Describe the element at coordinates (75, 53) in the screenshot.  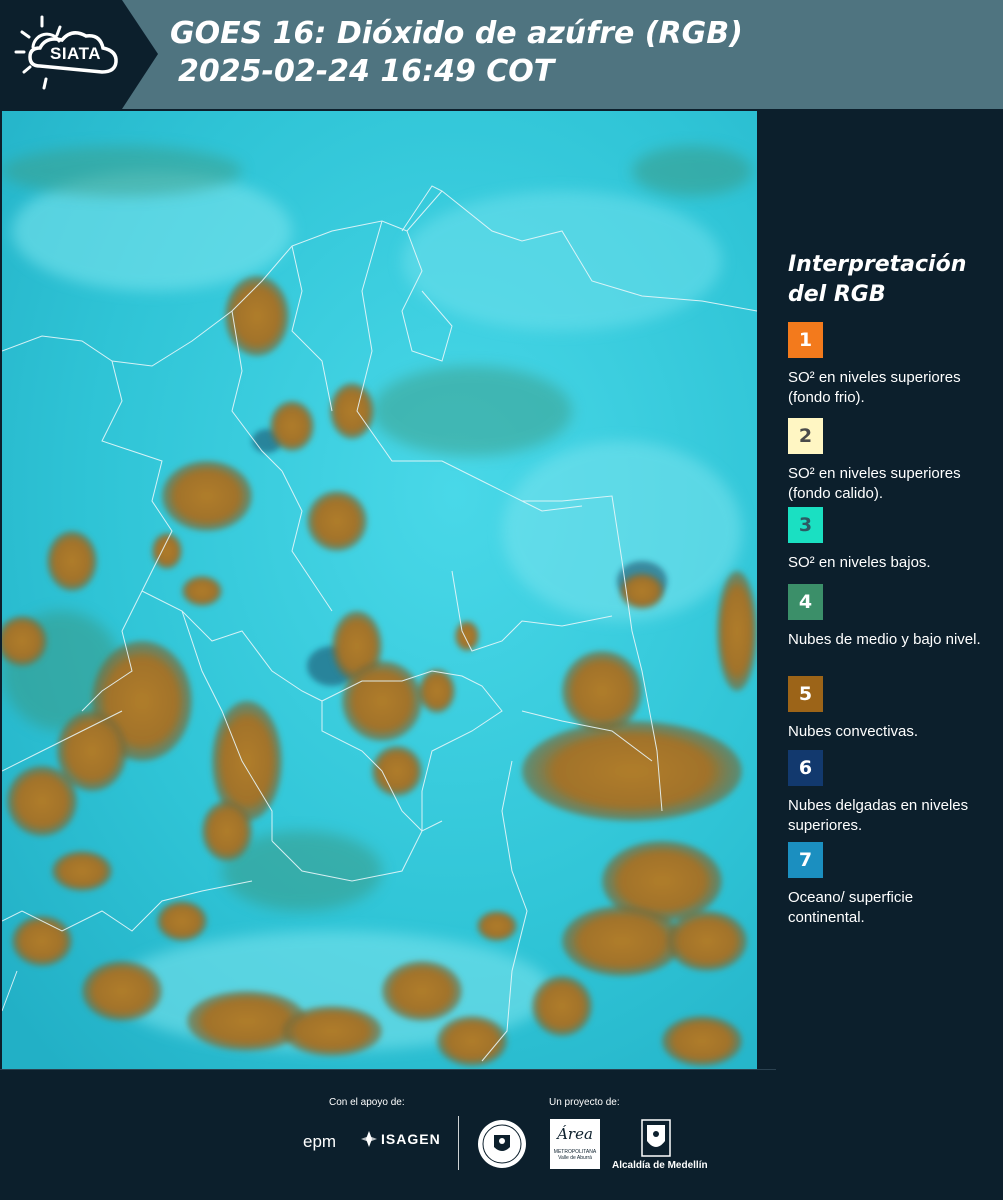
I see `siata-logo-text: SIATA` at that location.